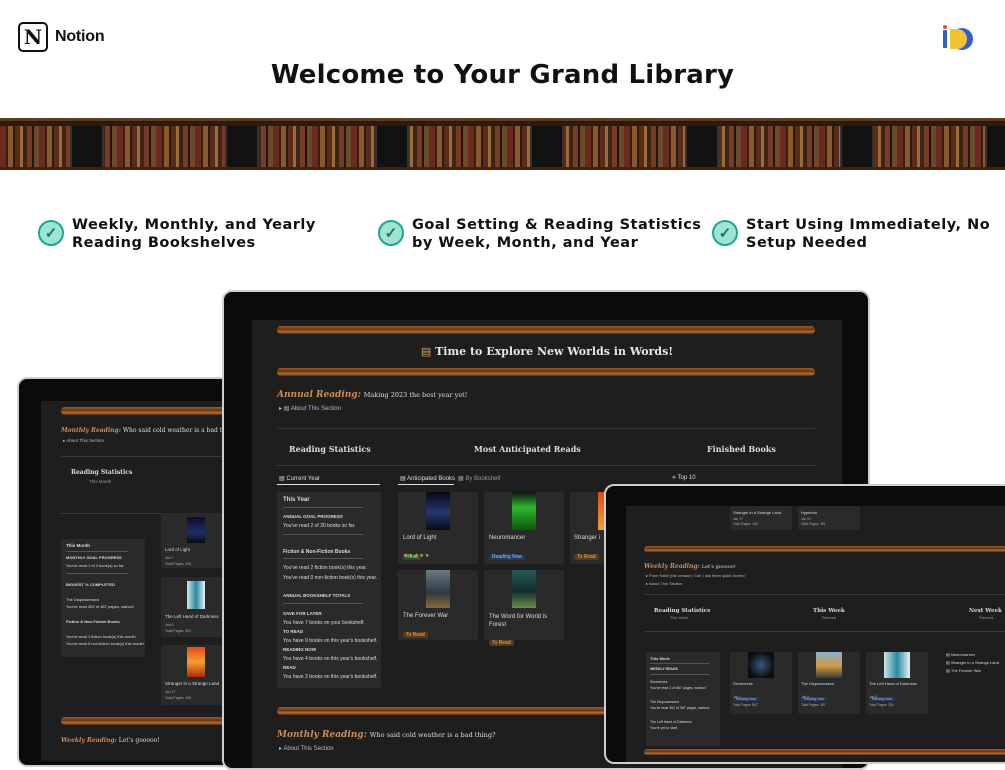 The height and width of the screenshot is (770, 1005). I want to click on book-meta: Total Pages: 481, so click(813, 524).